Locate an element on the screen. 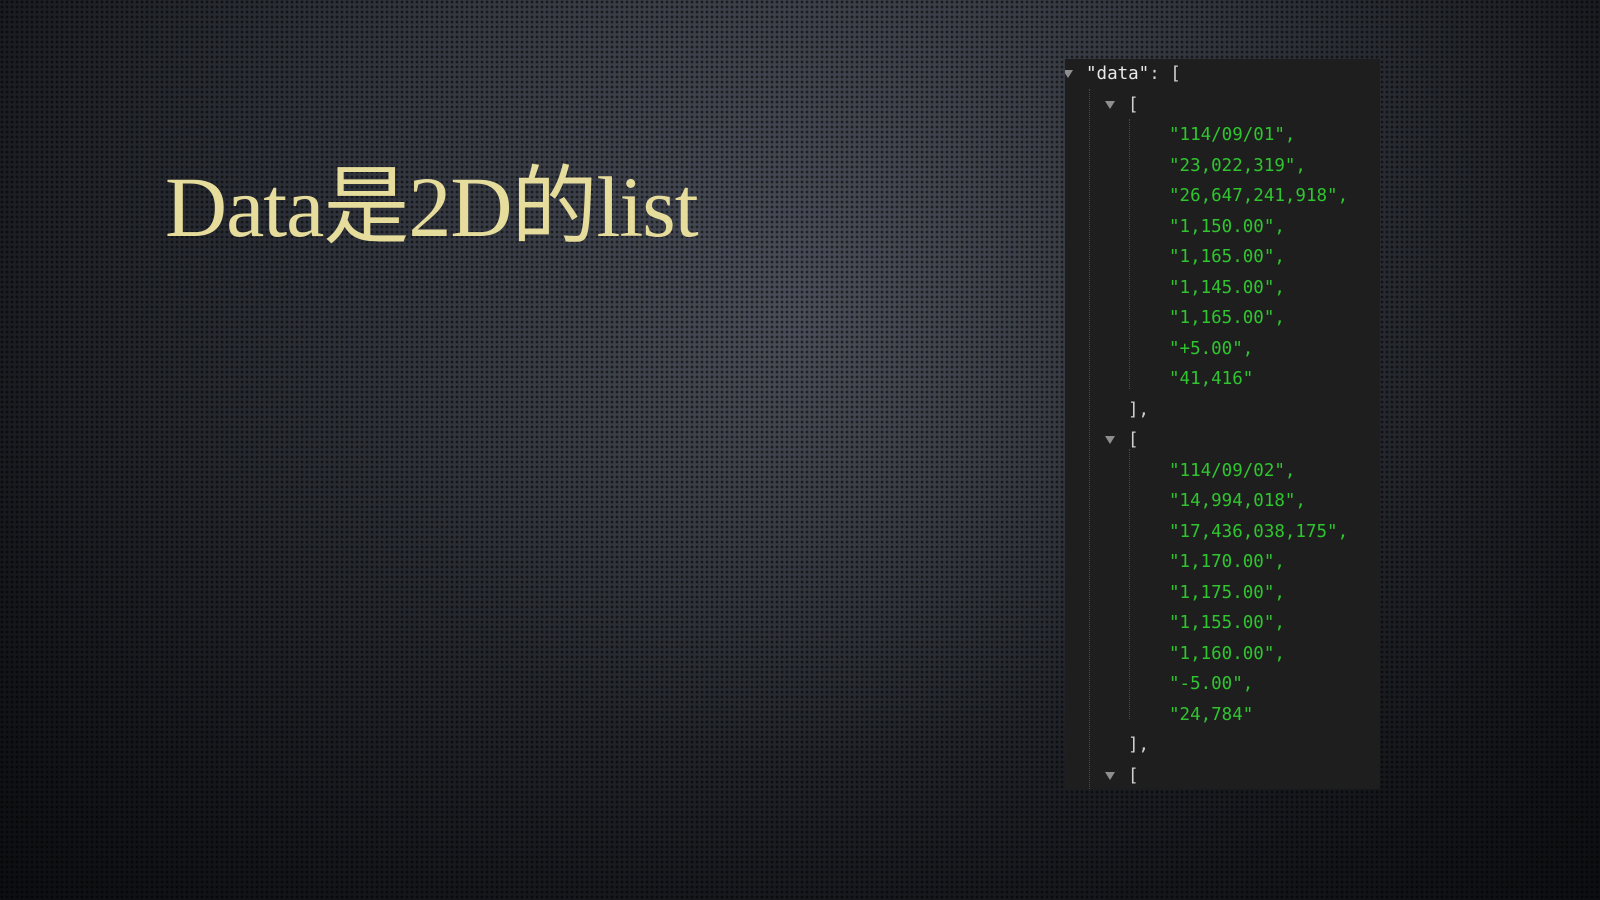 Image resolution: width=1600 pixels, height=900 pixels. json-string-value: "+5.00", is located at coordinates (1211, 348).